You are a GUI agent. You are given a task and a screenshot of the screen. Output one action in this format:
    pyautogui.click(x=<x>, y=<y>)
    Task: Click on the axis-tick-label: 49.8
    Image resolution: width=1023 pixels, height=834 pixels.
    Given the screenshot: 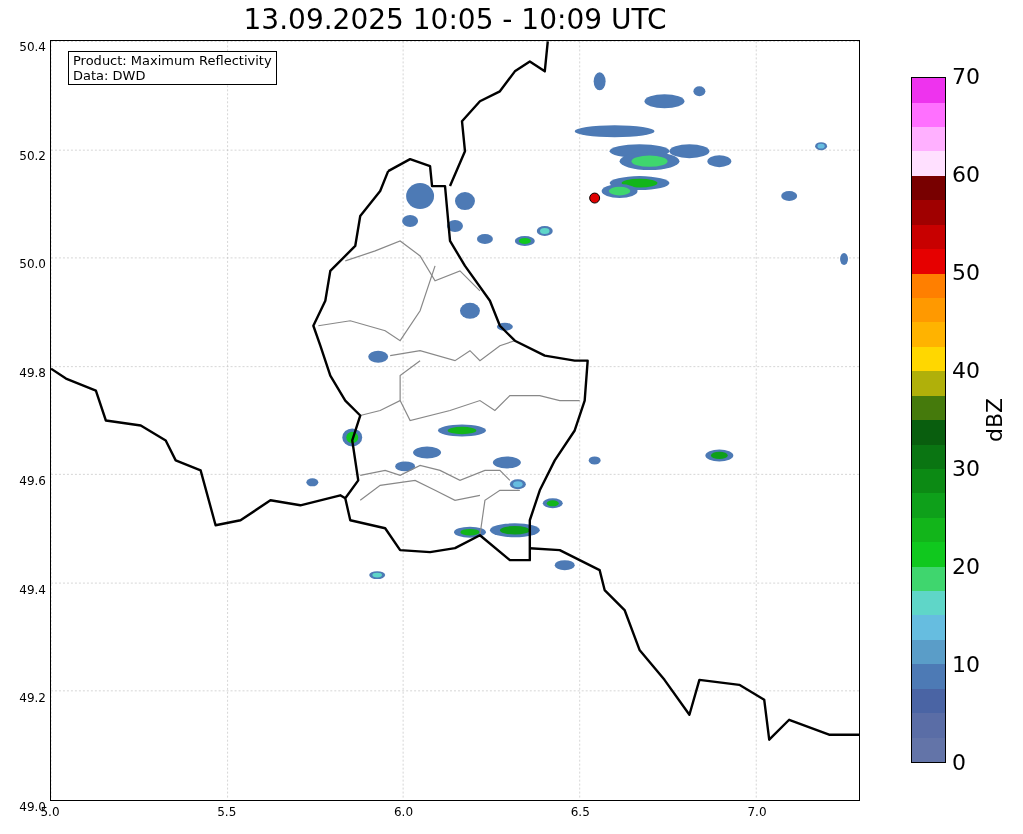 What is the action you would take?
    pyautogui.click(x=32, y=372)
    